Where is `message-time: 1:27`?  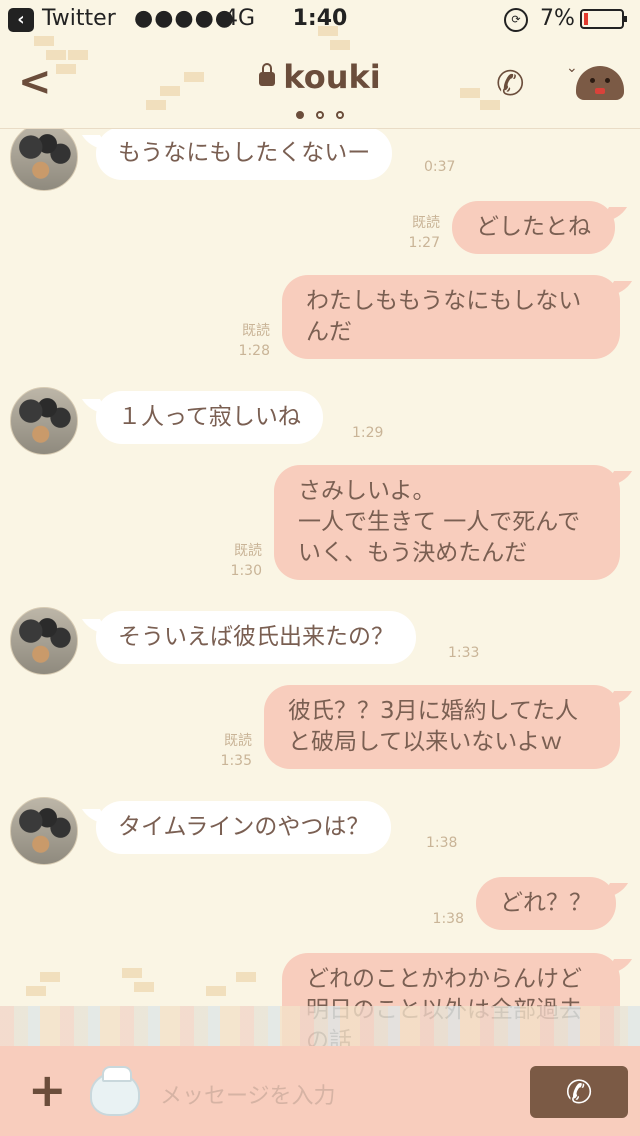
message-time: 1:27 is located at coordinates (424, 243).